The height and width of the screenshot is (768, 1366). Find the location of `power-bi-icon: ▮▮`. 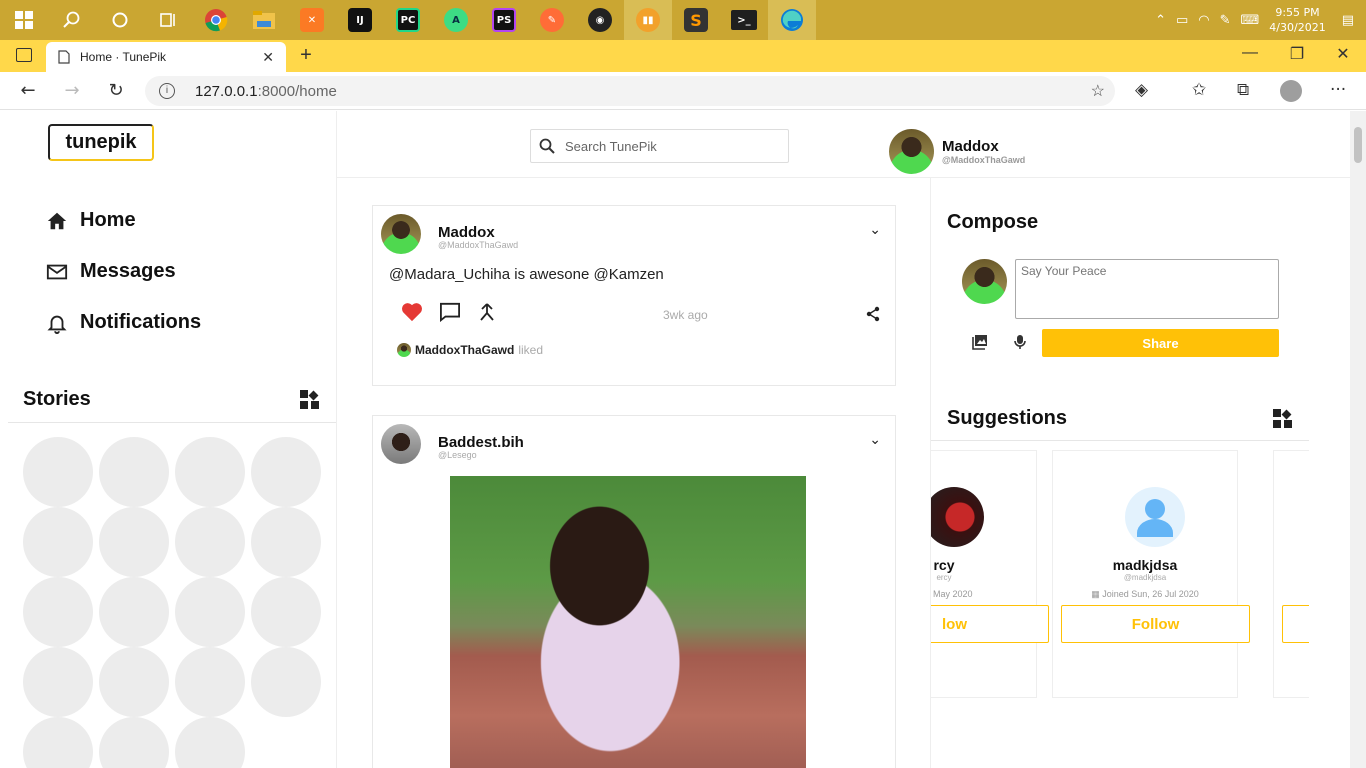

power-bi-icon: ▮▮ is located at coordinates (648, 20).